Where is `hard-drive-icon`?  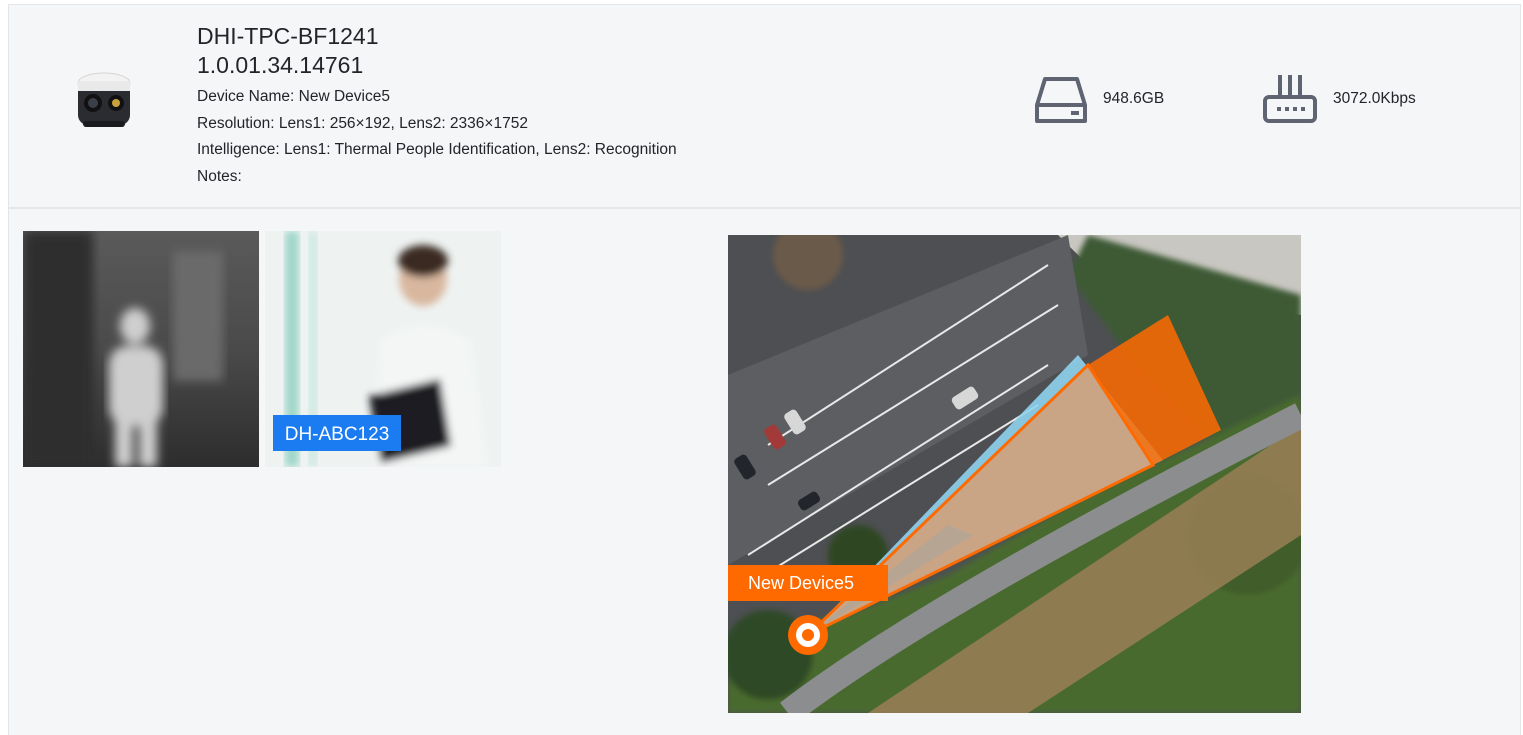
hard-drive-icon is located at coordinates (1061, 100).